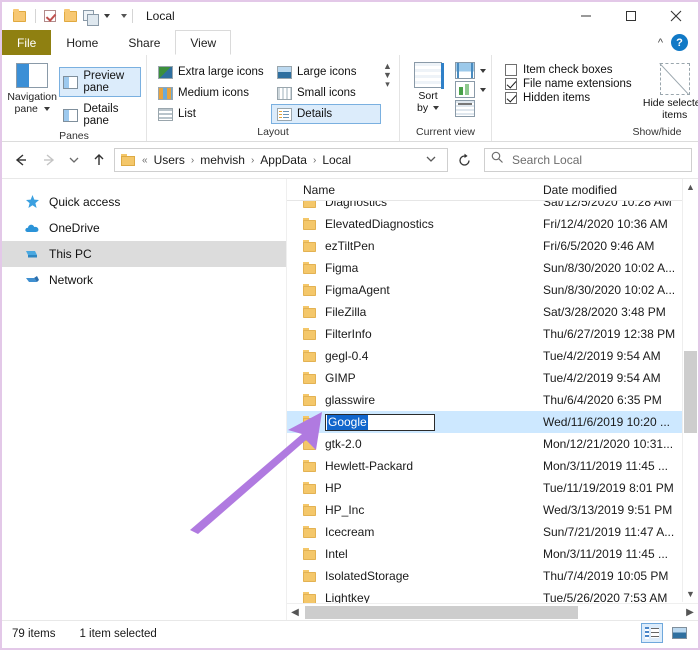 The image size is (700, 650). What do you see at coordinates (412, 268) in the screenshot?
I see `file-name-cell: Figma` at bounding box center [412, 268].